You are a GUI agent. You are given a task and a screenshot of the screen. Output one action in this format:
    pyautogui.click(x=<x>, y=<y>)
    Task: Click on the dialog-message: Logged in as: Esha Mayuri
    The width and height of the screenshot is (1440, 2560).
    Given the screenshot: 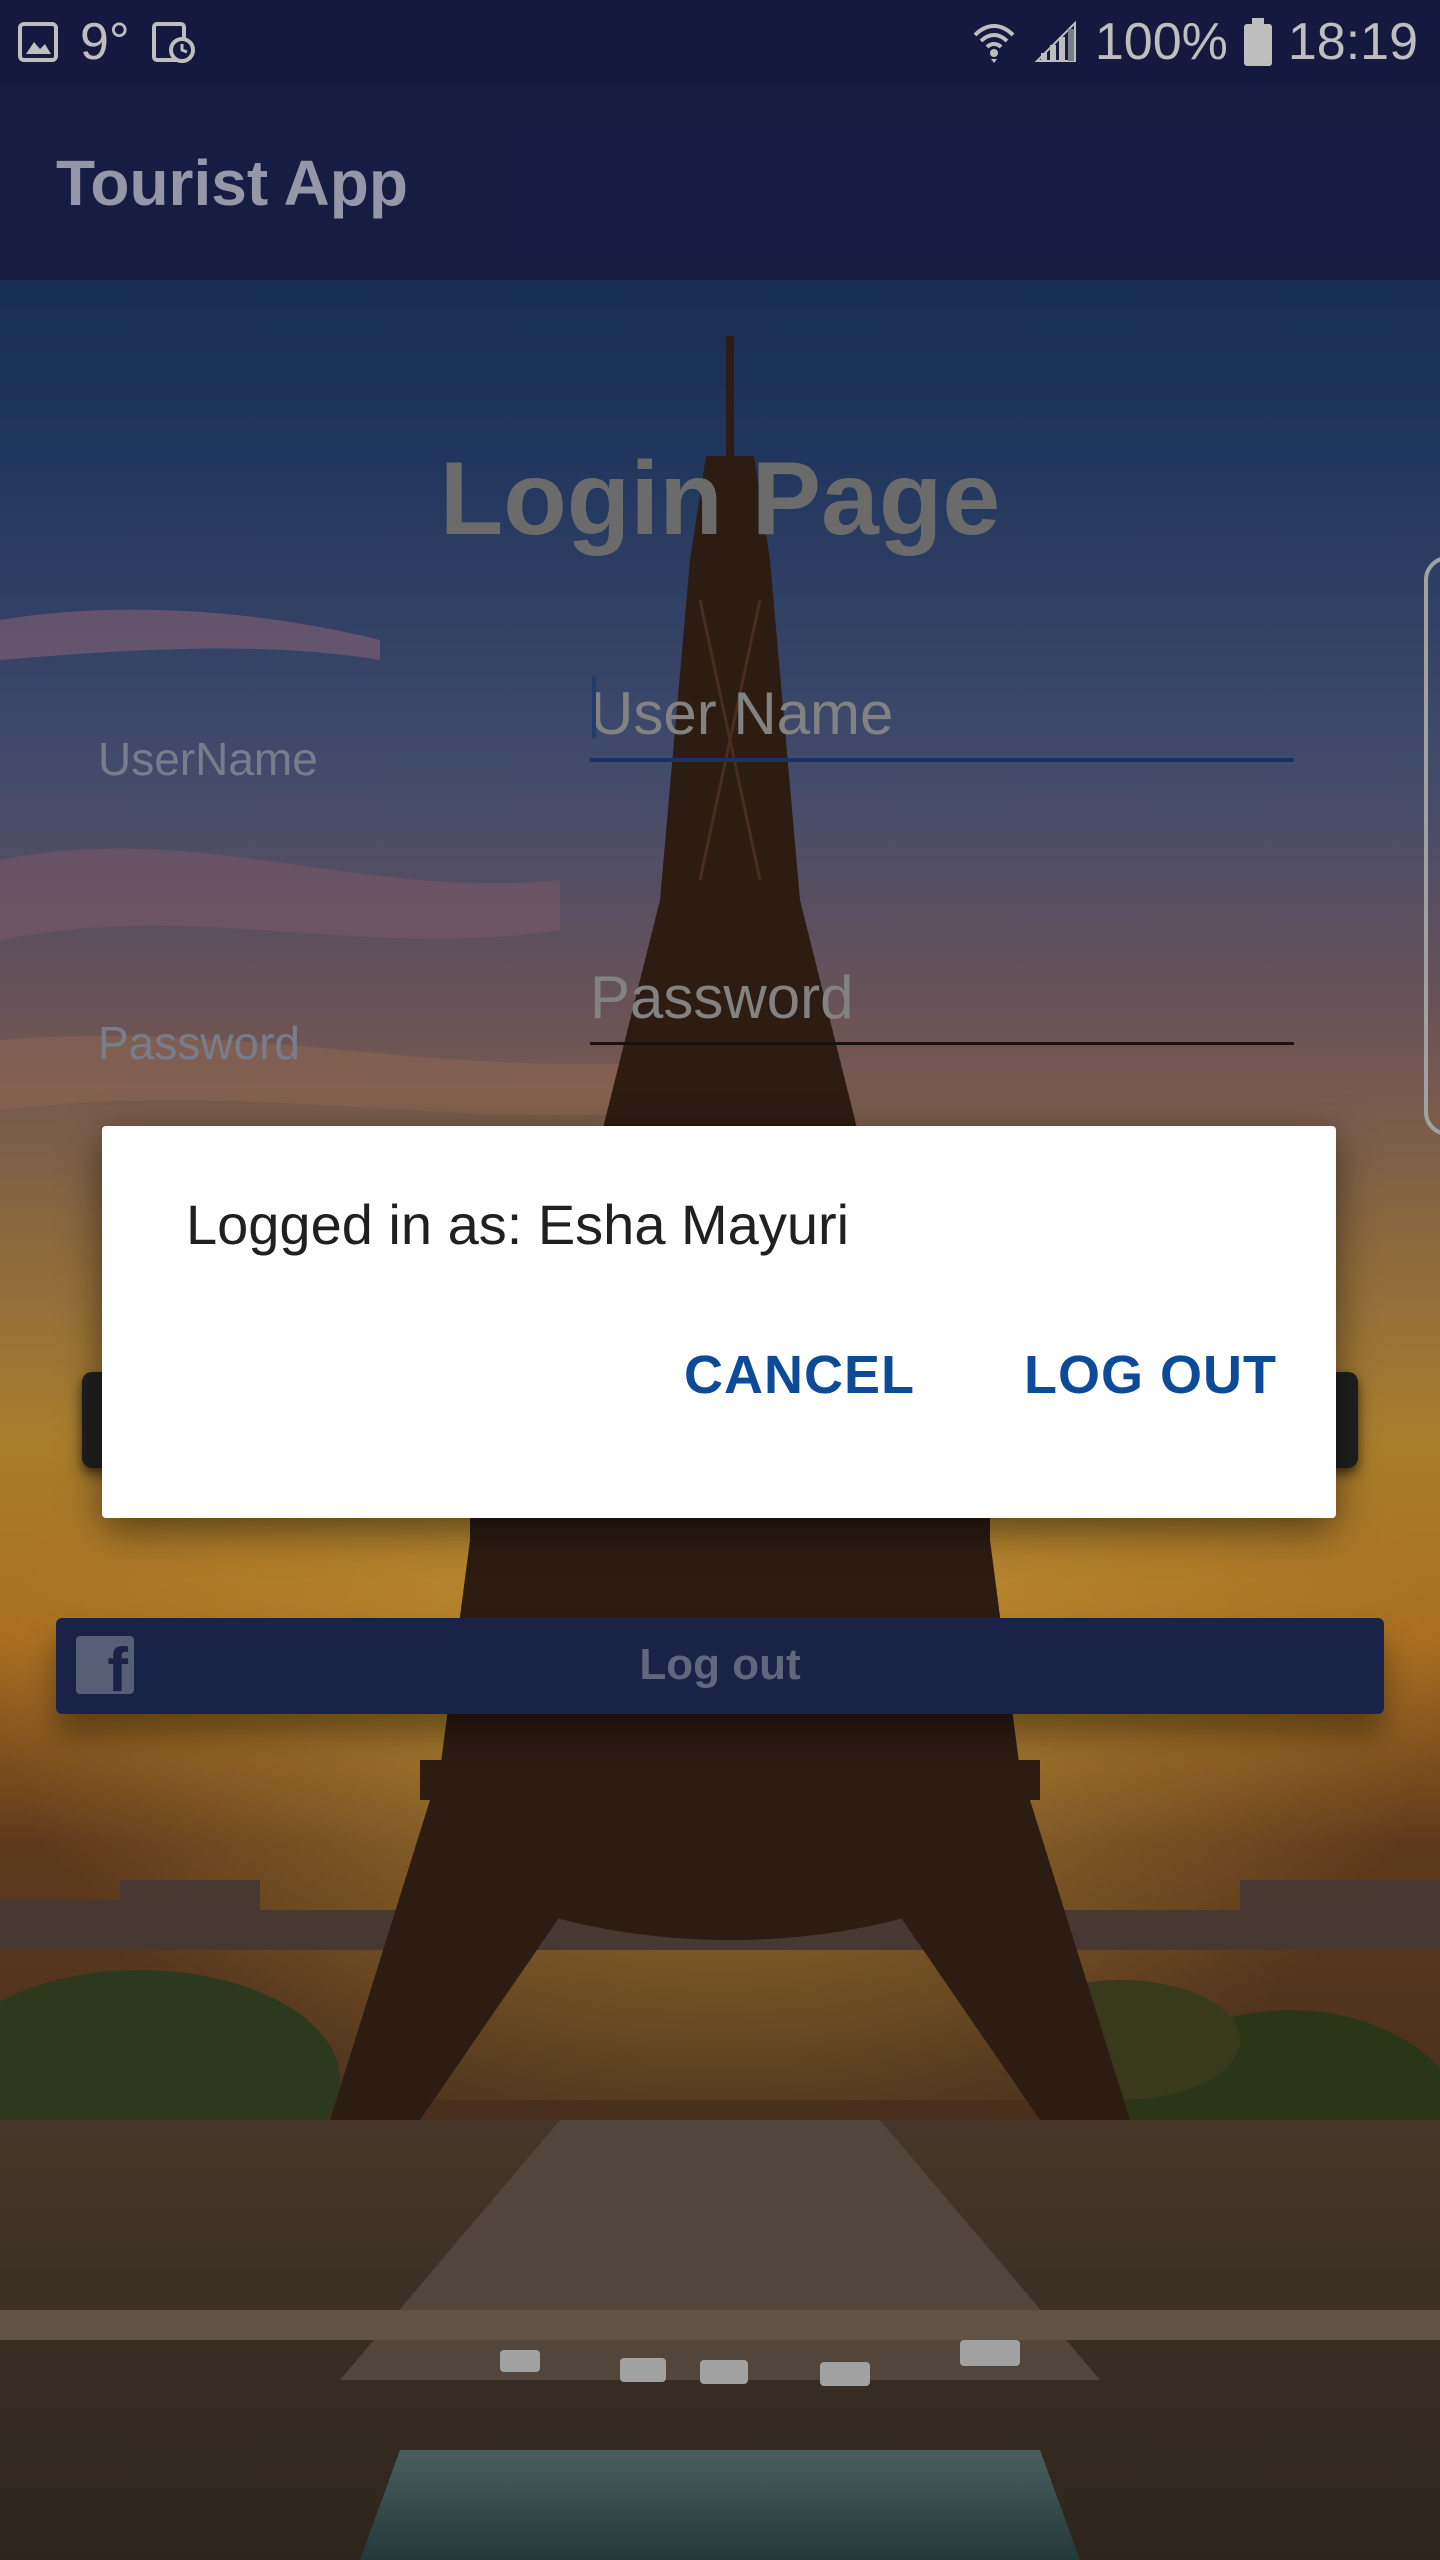 What is the action you would take?
    pyautogui.click(x=518, y=1224)
    